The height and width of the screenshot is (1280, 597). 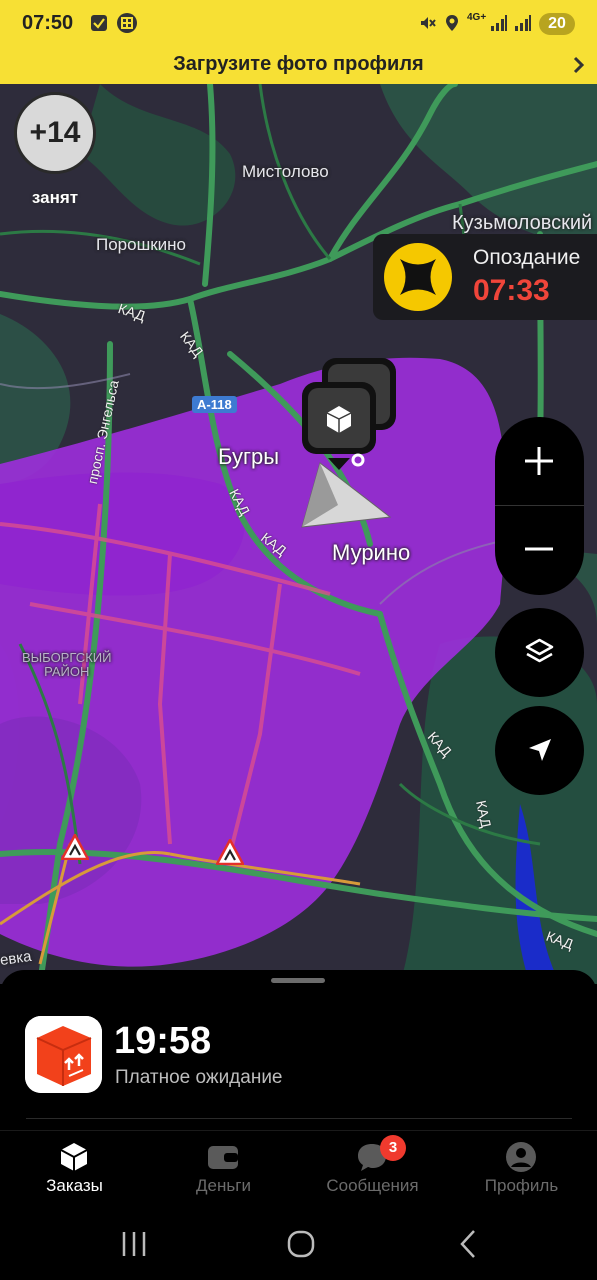 I want to click on banner-text: Загрузите фото профиля, so click(x=298, y=64).